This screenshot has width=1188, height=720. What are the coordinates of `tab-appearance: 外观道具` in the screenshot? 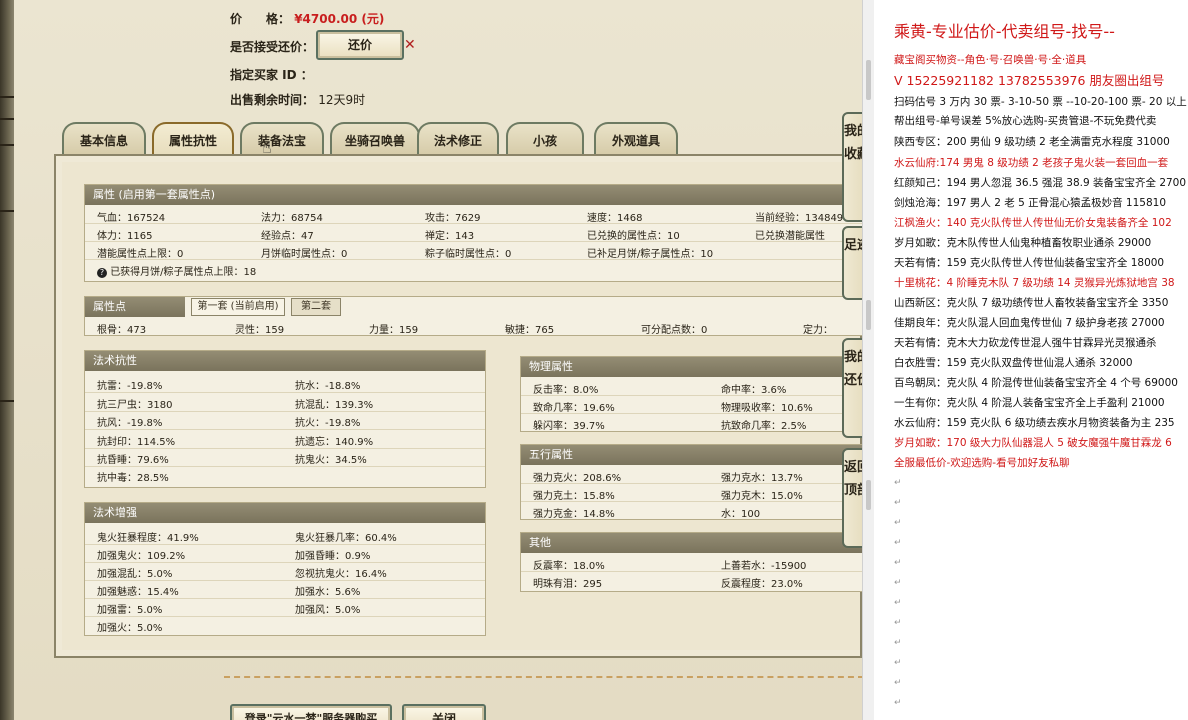 It's located at (636, 138).